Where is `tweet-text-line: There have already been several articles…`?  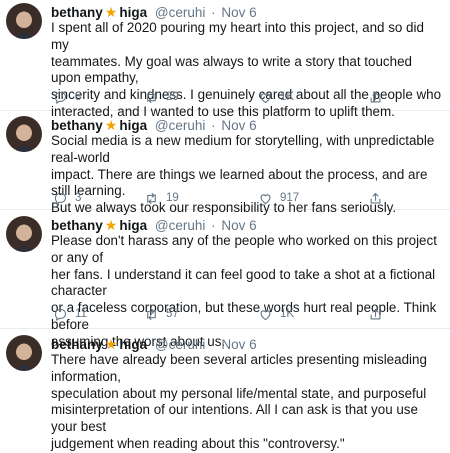
tweet-text-line: There have already been several articles… is located at coordinates (239, 368).